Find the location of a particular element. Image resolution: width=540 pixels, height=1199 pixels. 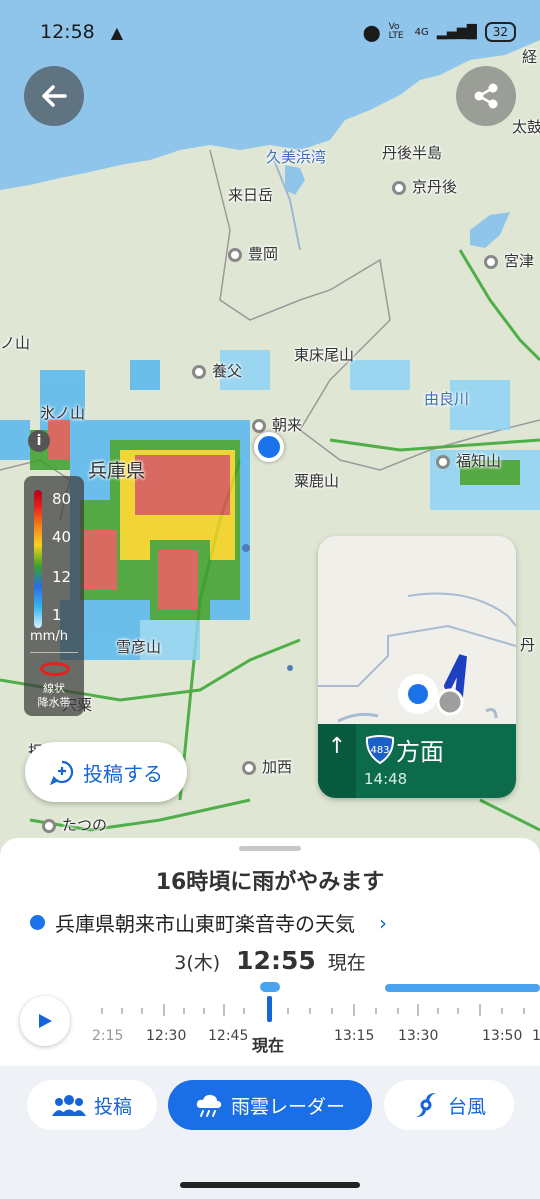

rain-cloud-icon is located at coordinates (209, 1105).